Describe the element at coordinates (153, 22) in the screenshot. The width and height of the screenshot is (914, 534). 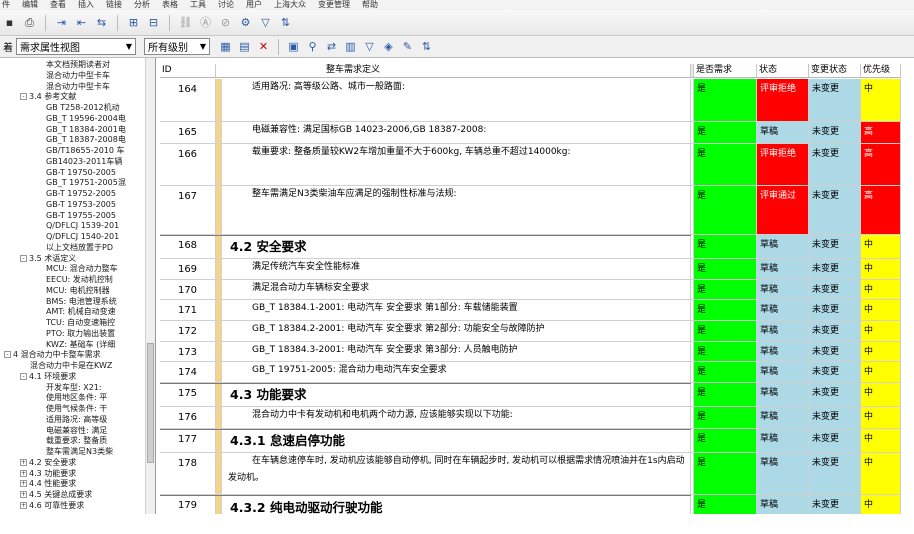
I see `insert-object-below-icon: ⊟` at that location.